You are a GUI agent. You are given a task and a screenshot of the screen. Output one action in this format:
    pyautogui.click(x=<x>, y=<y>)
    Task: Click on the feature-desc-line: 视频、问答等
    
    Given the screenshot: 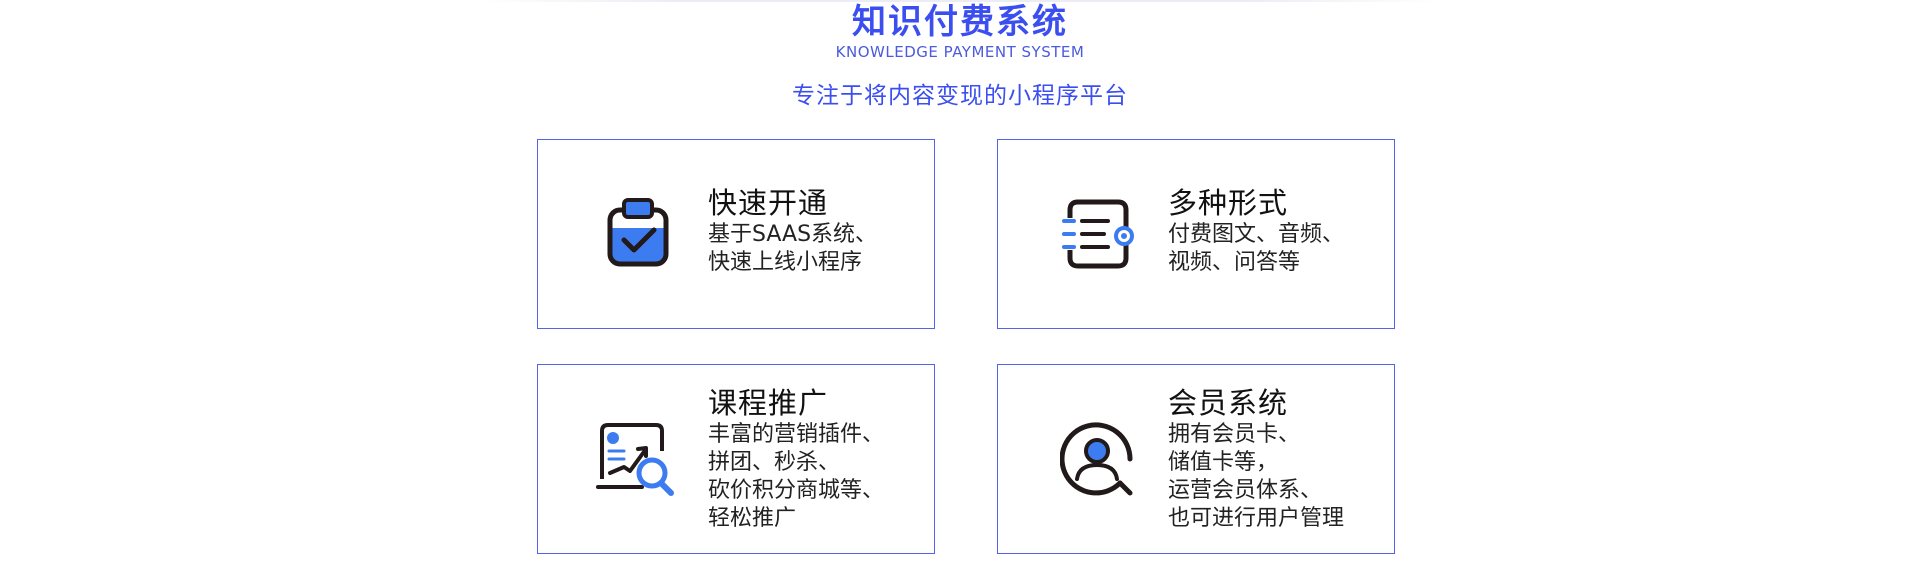 What is the action you would take?
    pyautogui.click(x=1234, y=262)
    